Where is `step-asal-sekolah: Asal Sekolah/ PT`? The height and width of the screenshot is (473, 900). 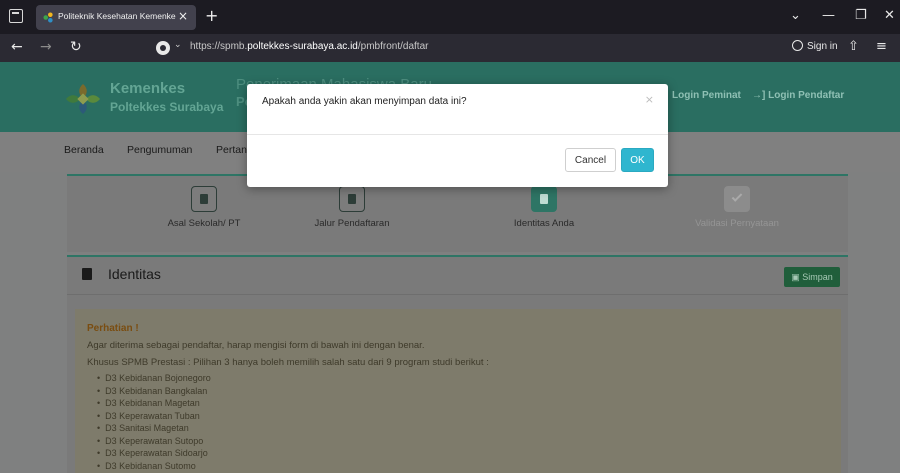 step-asal-sekolah: Asal Sekolah/ PT is located at coordinates (204, 207).